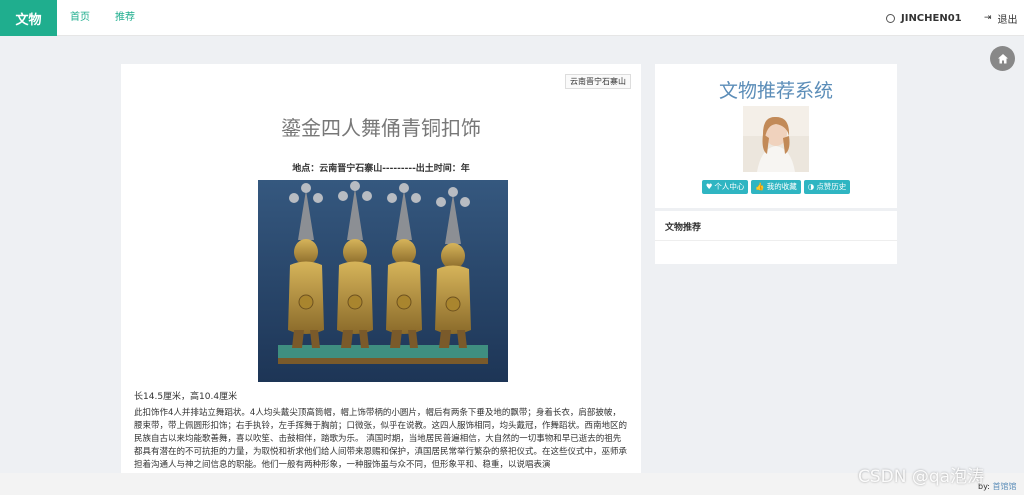 Image resolution: width=1024 pixels, height=495 pixels. What do you see at coordinates (775, 91) in the screenshot?
I see `system-title: 文物推荐系统` at bounding box center [775, 91].